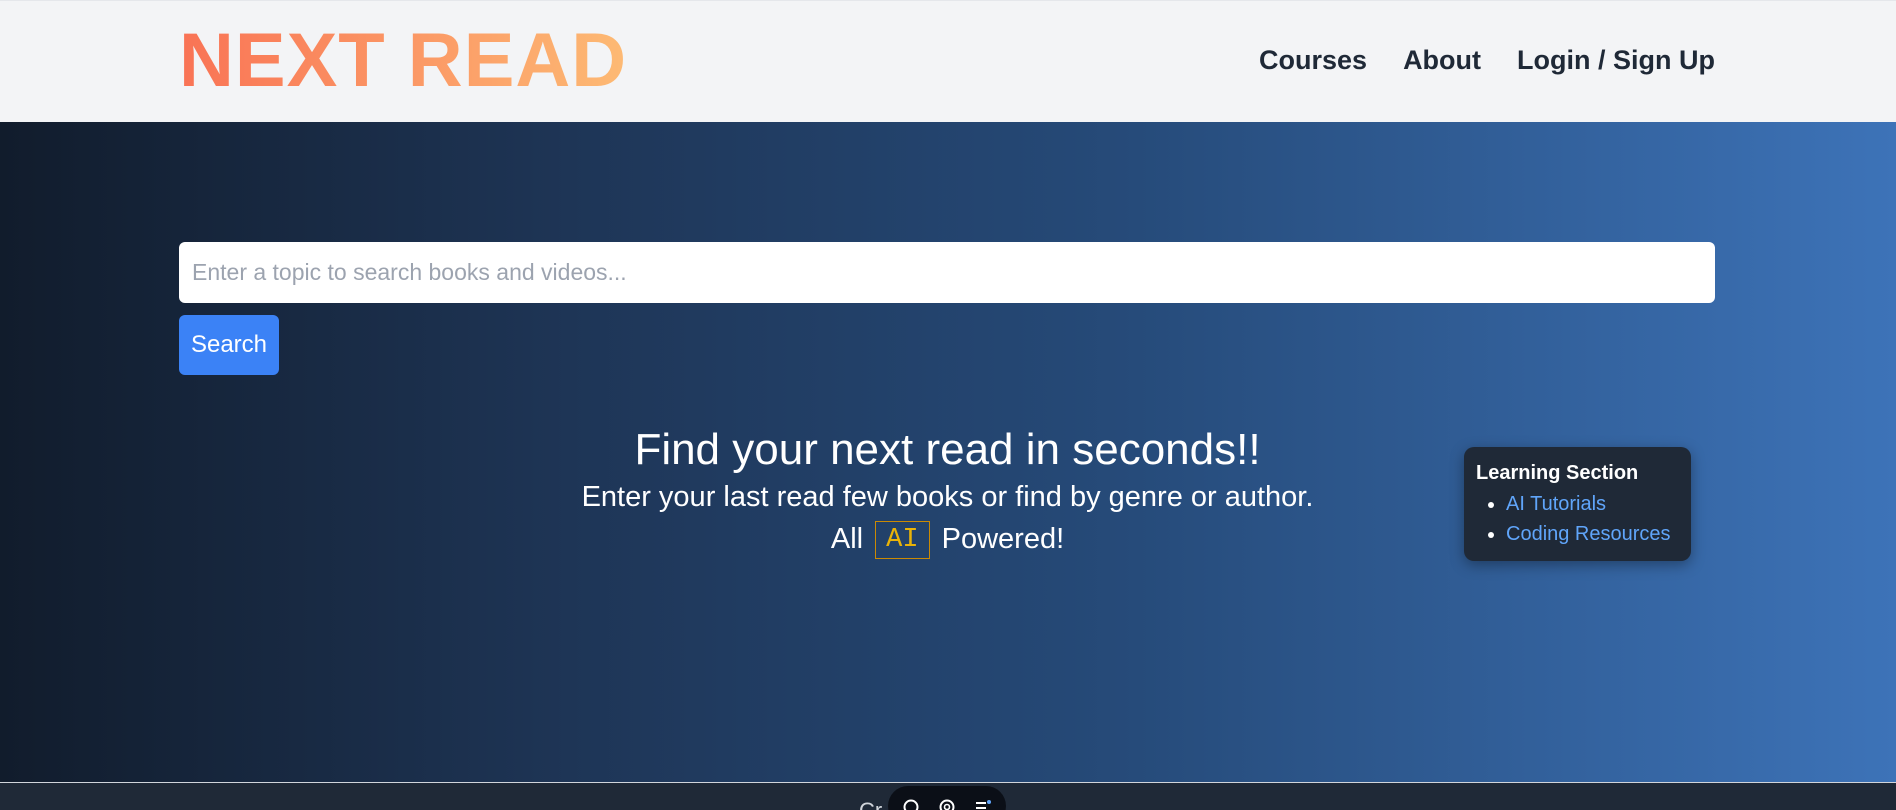 This screenshot has width=1896, height=810. What do you see at coordinates (911, 804) in the screenshot?
I see `chat-icon` at bounding box center [911, 804].